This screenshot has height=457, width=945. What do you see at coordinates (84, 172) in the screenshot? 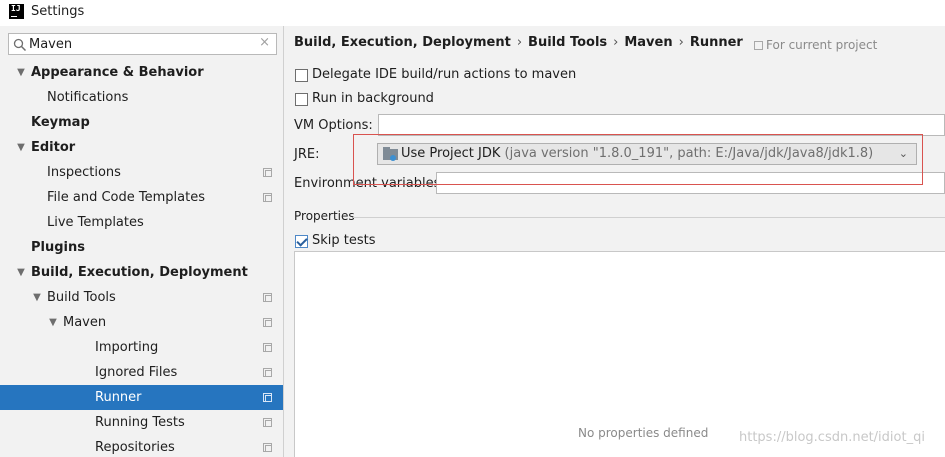
I see `sidebar-item-label: Inspections` at bounding box center [84, 172].